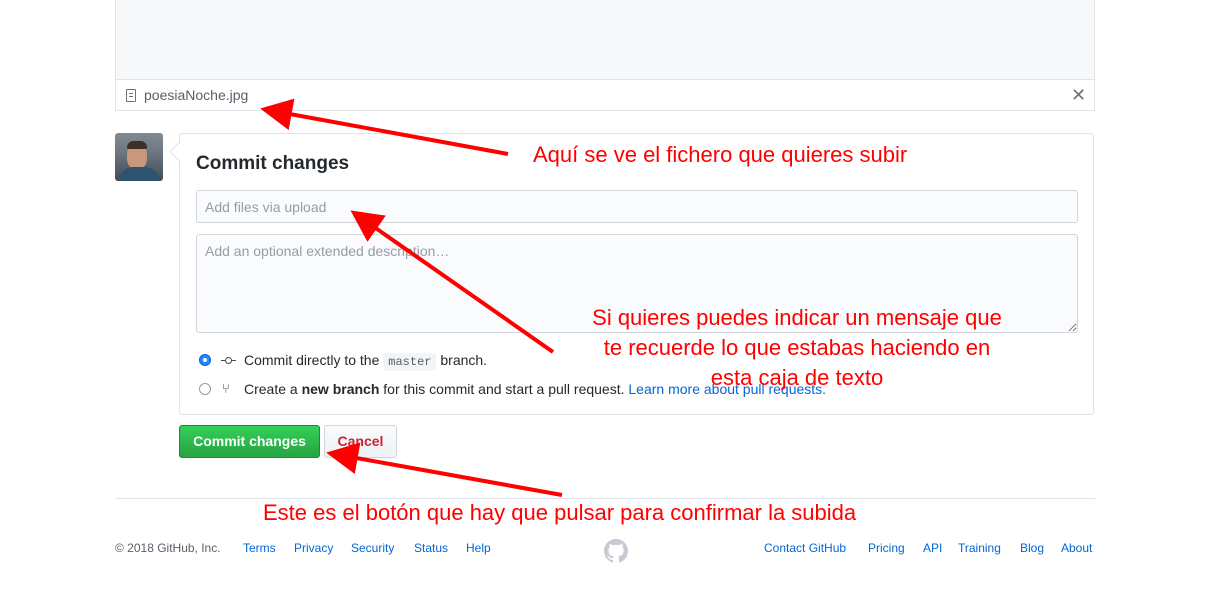 The width and height of the screenshot is (1206, 602). Describe the element at coordinates (196, 95) in the screenshot. I see `uploaded-file-name: poesiaNoche.jpg` at that location.